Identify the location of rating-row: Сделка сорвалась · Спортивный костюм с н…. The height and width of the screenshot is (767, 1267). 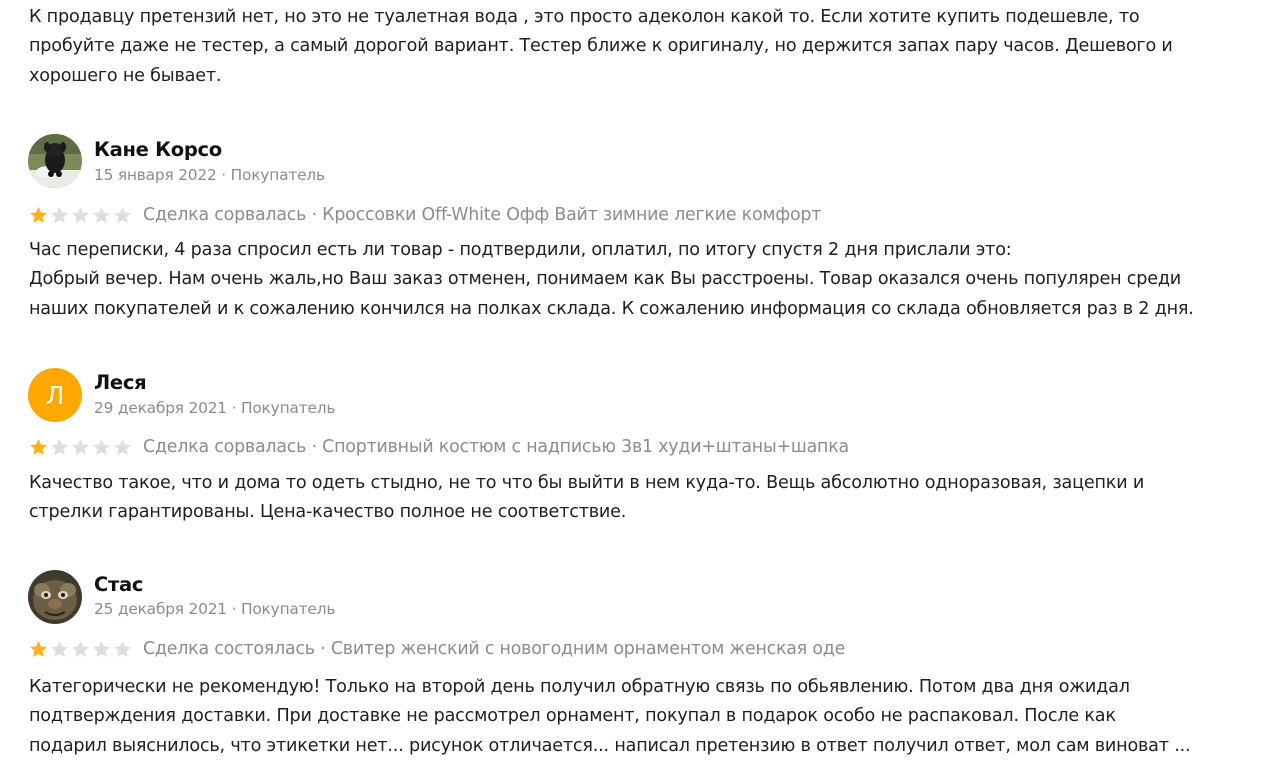
(438, 447).